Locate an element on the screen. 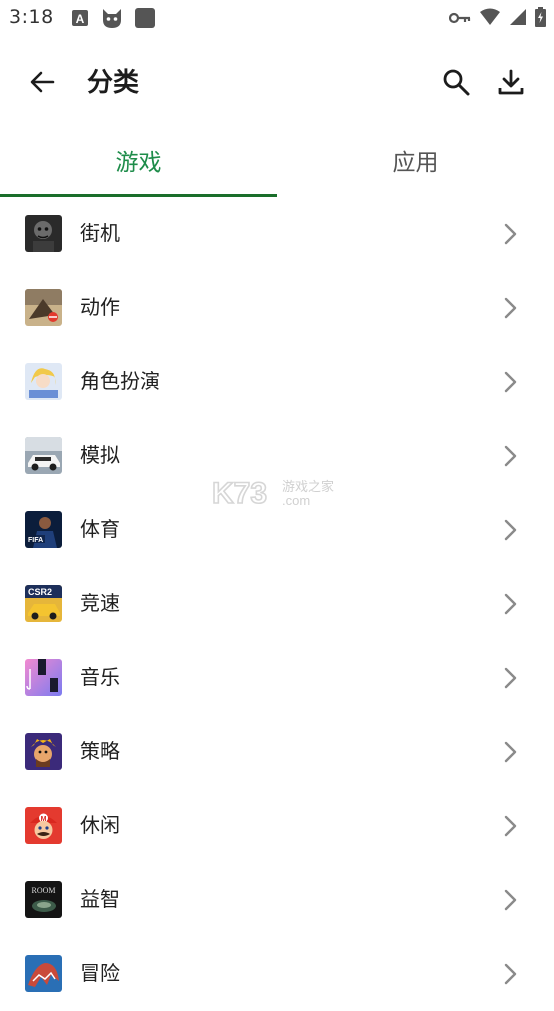  category-label: 策略 is located at coordinates (100, 751).